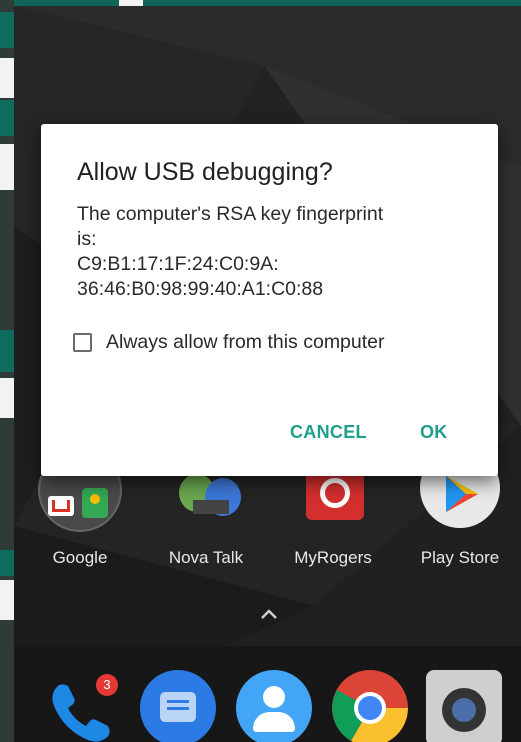 The width and height of the screenshot is (521, 742). What do you see at coordinates (80, 557) in the screenshot?
I see `app-label-google: Google` at bounding box center [80, 557].